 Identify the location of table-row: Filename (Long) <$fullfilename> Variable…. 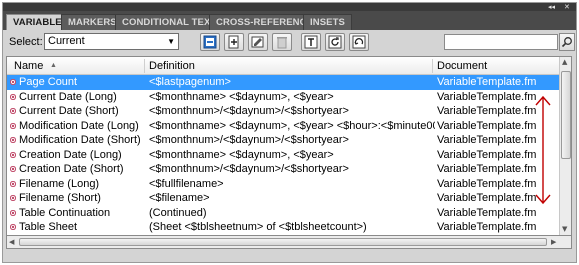
(283, 184).